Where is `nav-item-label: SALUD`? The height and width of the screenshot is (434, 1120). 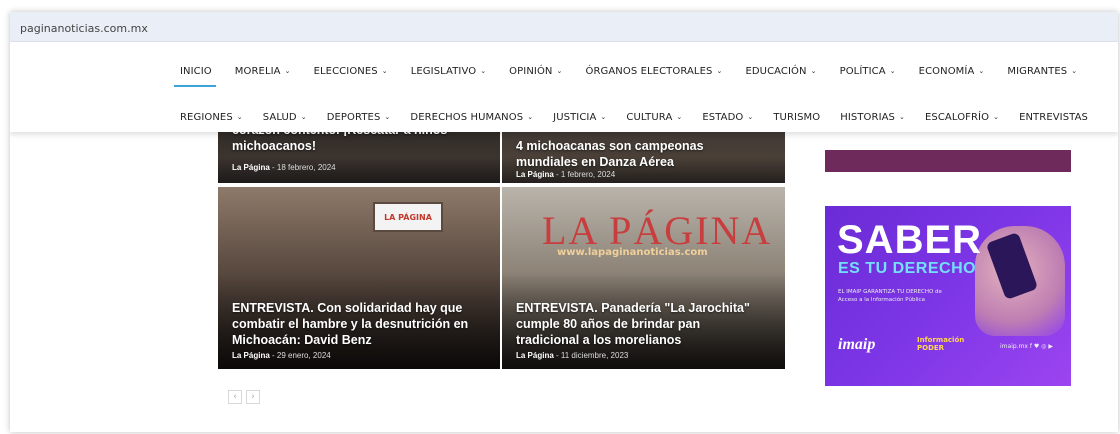 nav-item-label: SALUD is located at coordinates (279, 117).